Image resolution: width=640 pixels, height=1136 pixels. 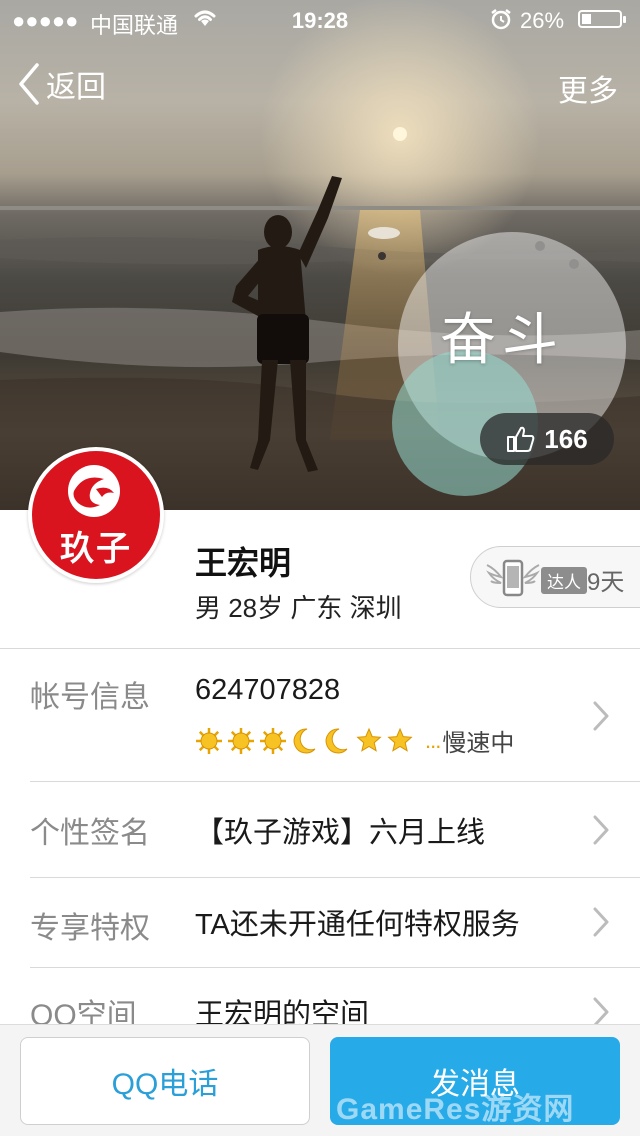 I want to click on like-count: 166, so click(x=566, y=438).